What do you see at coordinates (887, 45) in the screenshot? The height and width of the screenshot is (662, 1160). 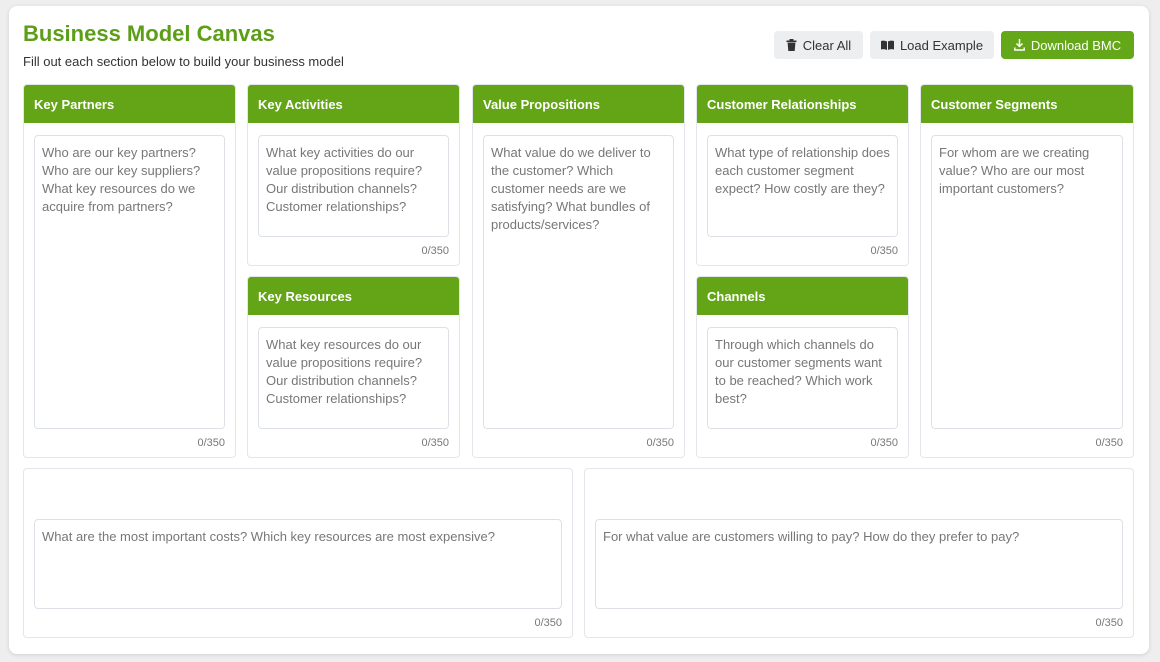 I see `book-icon` at bounding box center [887, 45].